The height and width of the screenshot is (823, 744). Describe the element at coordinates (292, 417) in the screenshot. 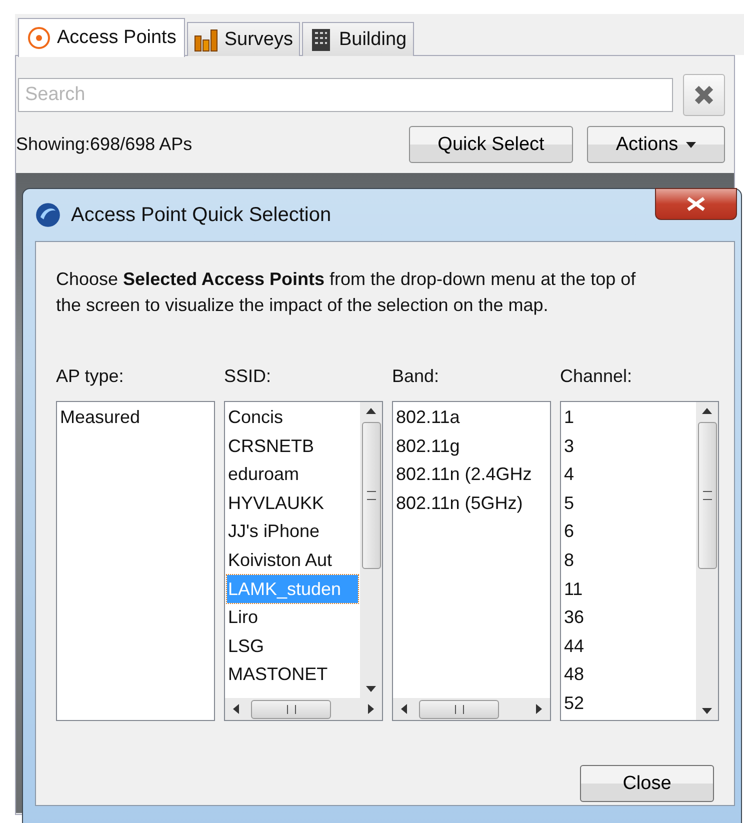

I see `list-item: Concis` at that location.